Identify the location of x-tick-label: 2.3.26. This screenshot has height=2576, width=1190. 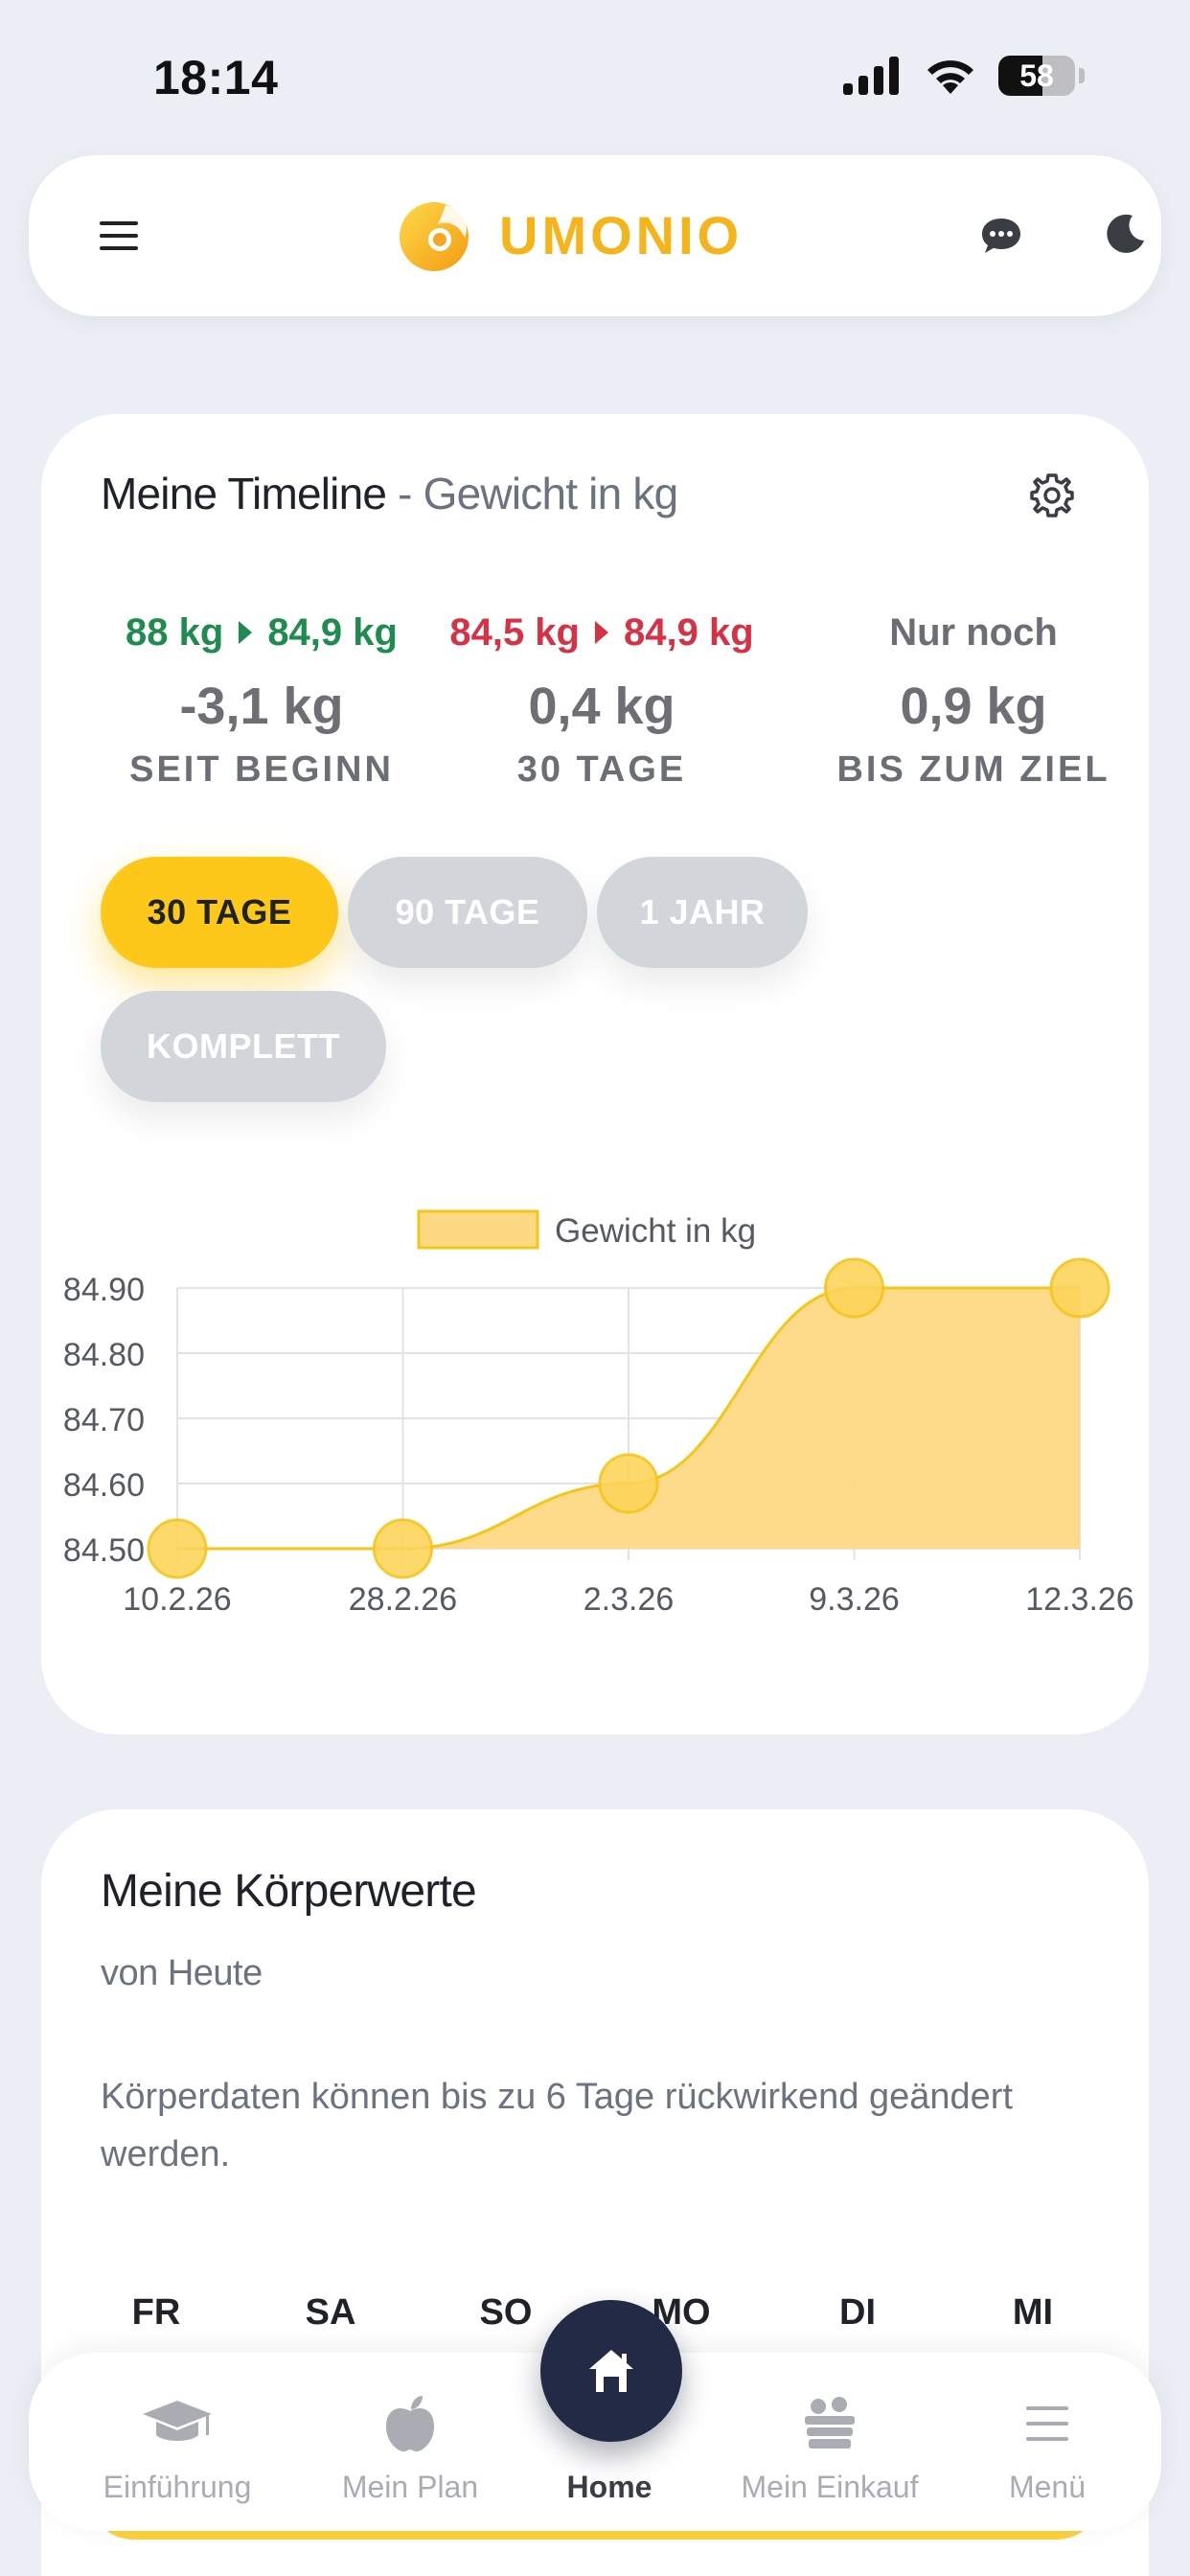
(630, 1599).